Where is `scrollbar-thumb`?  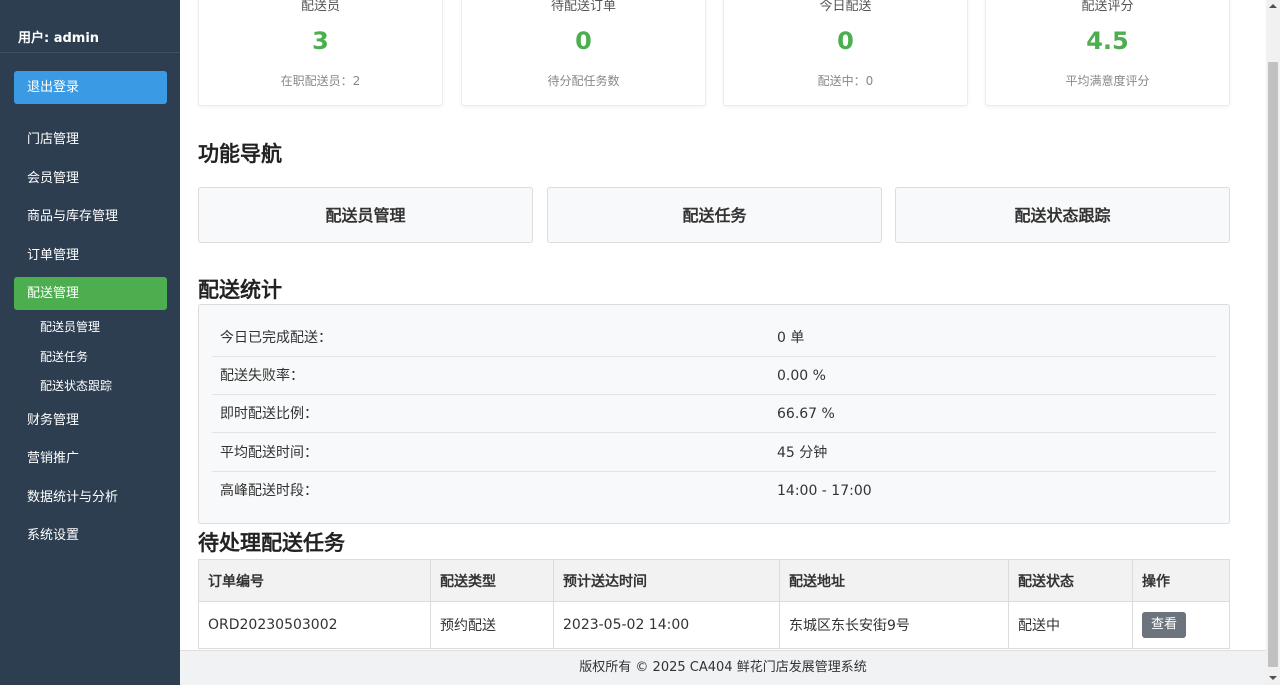
scrollbar-thumb is located at coordinates (1273, 364).